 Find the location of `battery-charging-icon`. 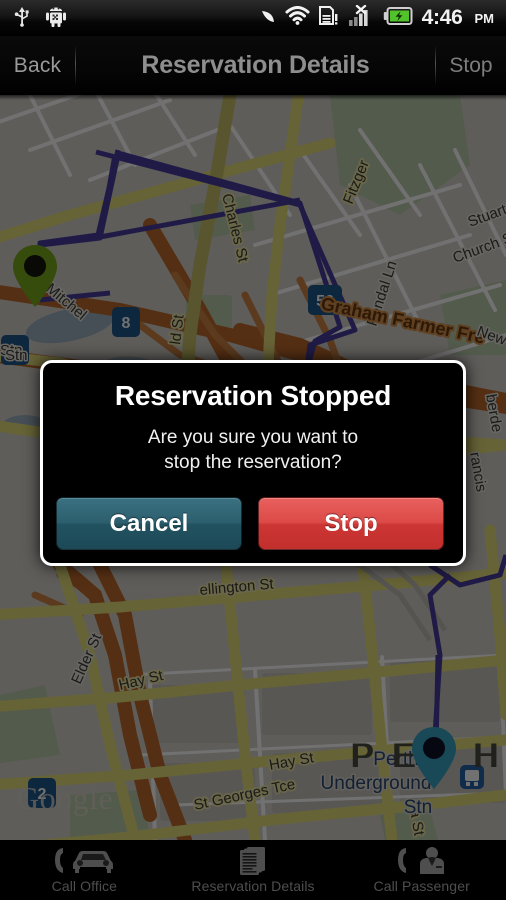

battery-charging-icon is located at coordinates (398, 18).